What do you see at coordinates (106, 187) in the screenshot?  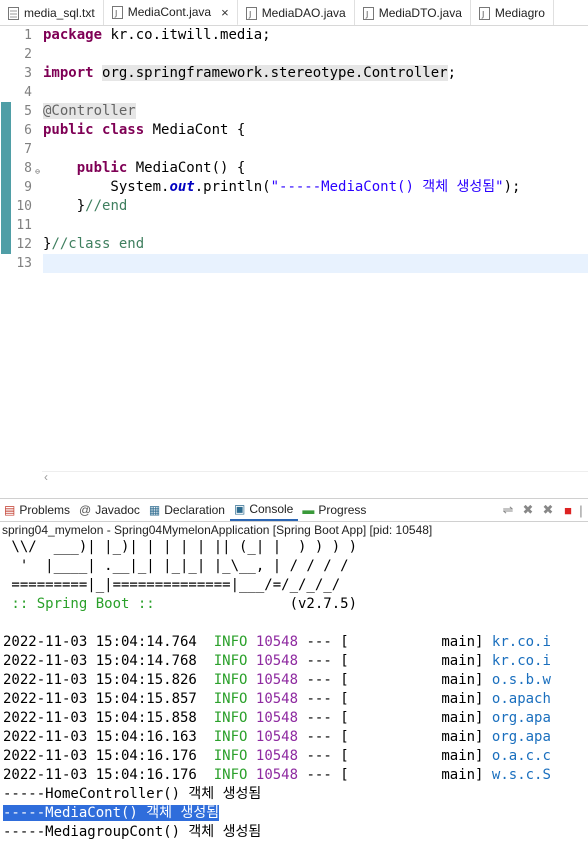 I see `code-text: System.` at bounding box center [106, 187].